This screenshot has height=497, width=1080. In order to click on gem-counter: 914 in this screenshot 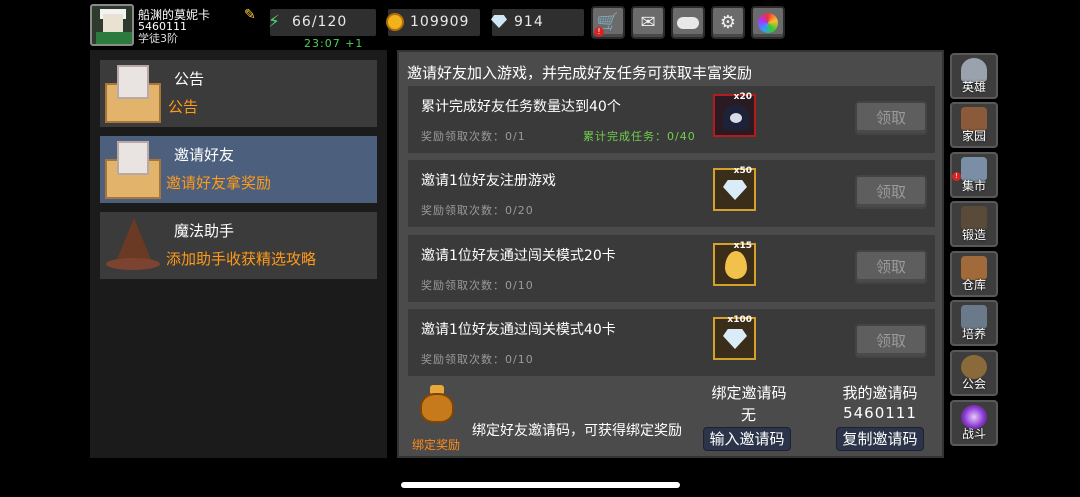, I will do `click(537, 22)`.